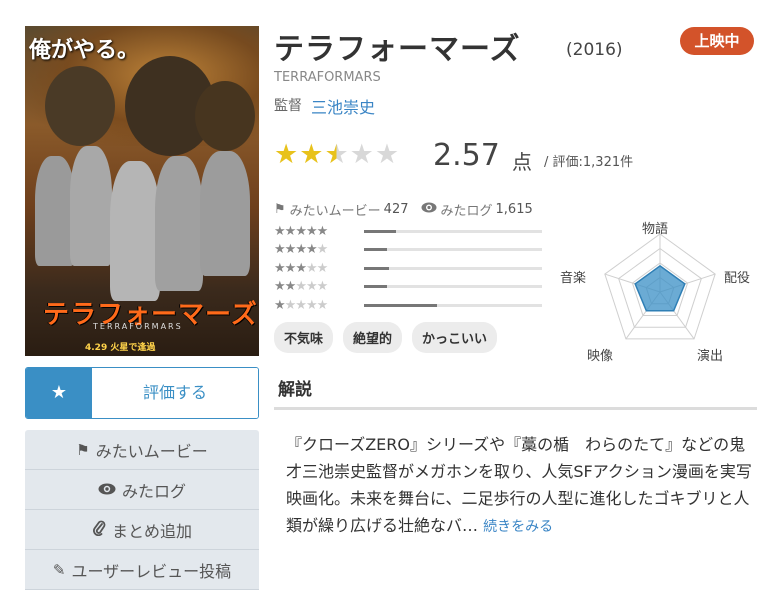 This screenshot has height=605, width=781. What do you see at coordinates (151, 531) in the screenshot?
I see `add-collection-label: まとめ追加` at bounding box center [151, 531].